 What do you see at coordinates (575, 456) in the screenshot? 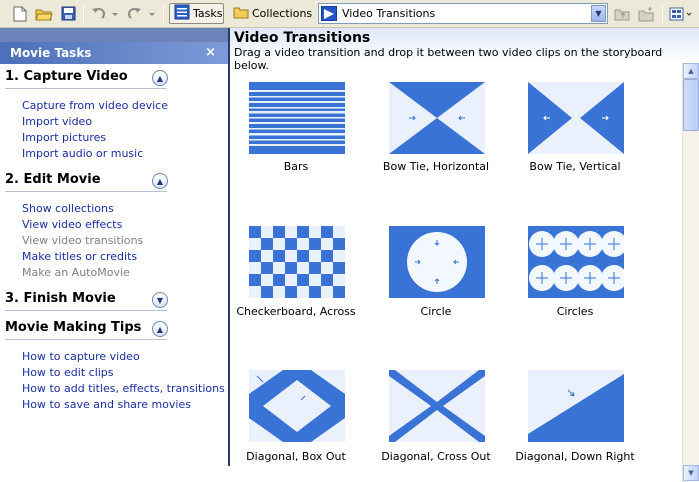
I see `transition-label: Diagonal, Down Right` at bounding box center [575, 456].